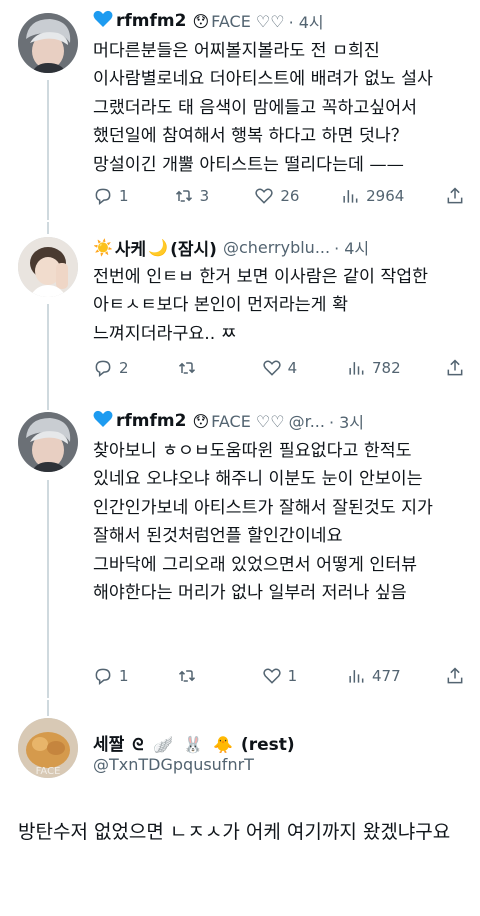 This screenshot has width=480, height=916. I want to click on post-header: 세짤 ᘓ 🪽 🐰 🐥 (rest), so click(194, 742).